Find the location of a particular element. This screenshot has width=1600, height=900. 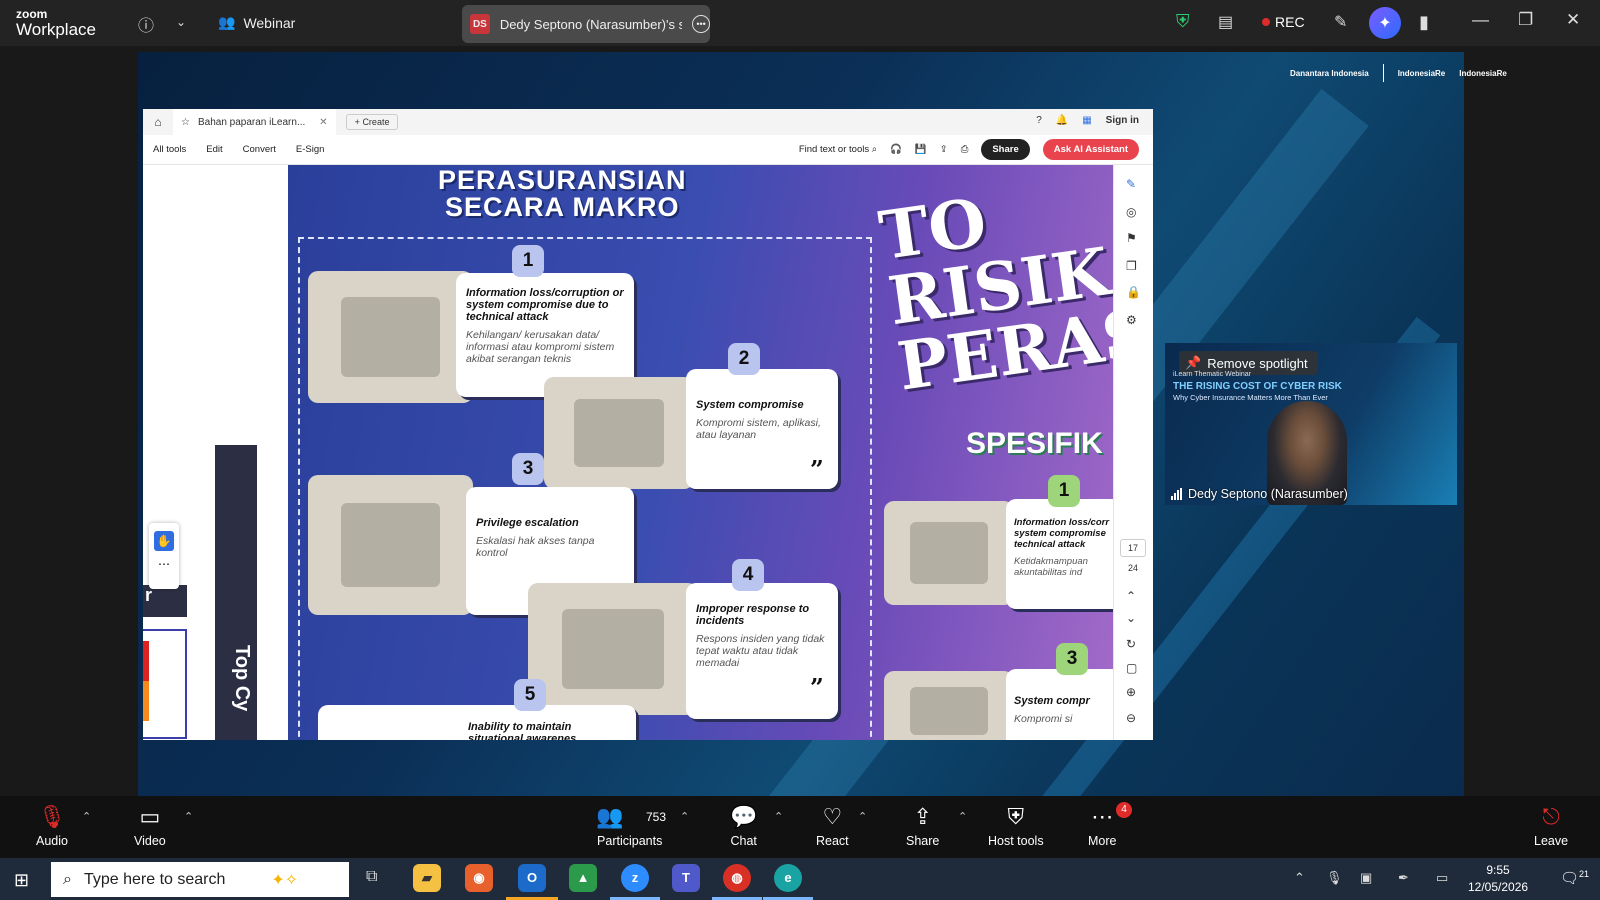

chrome-icon: ◍ is located at coordinates (737, 878).